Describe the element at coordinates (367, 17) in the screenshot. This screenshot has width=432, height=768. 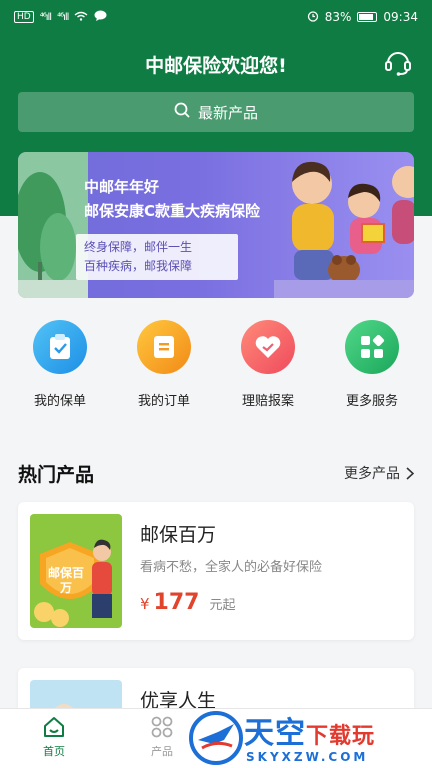
I see `battery-icon` at that location.